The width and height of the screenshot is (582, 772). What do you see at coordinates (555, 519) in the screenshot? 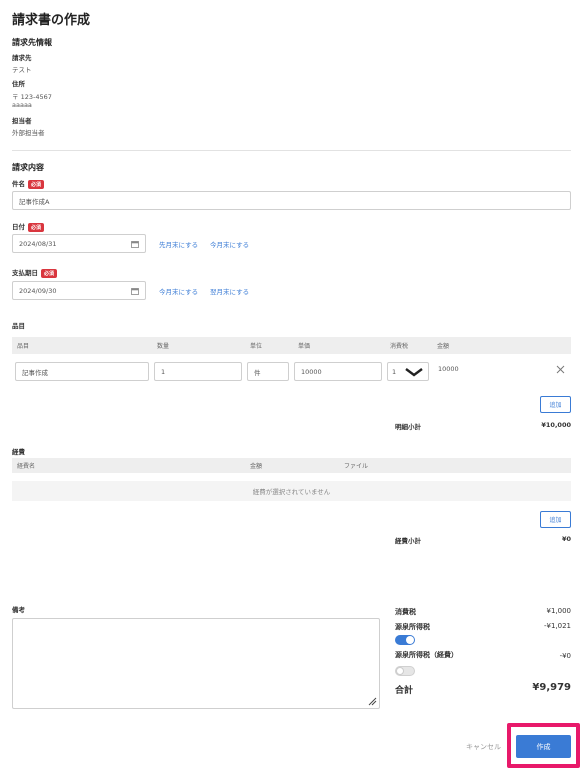
I see `add-expense-button: 追加` at bounding box center [555, 519].